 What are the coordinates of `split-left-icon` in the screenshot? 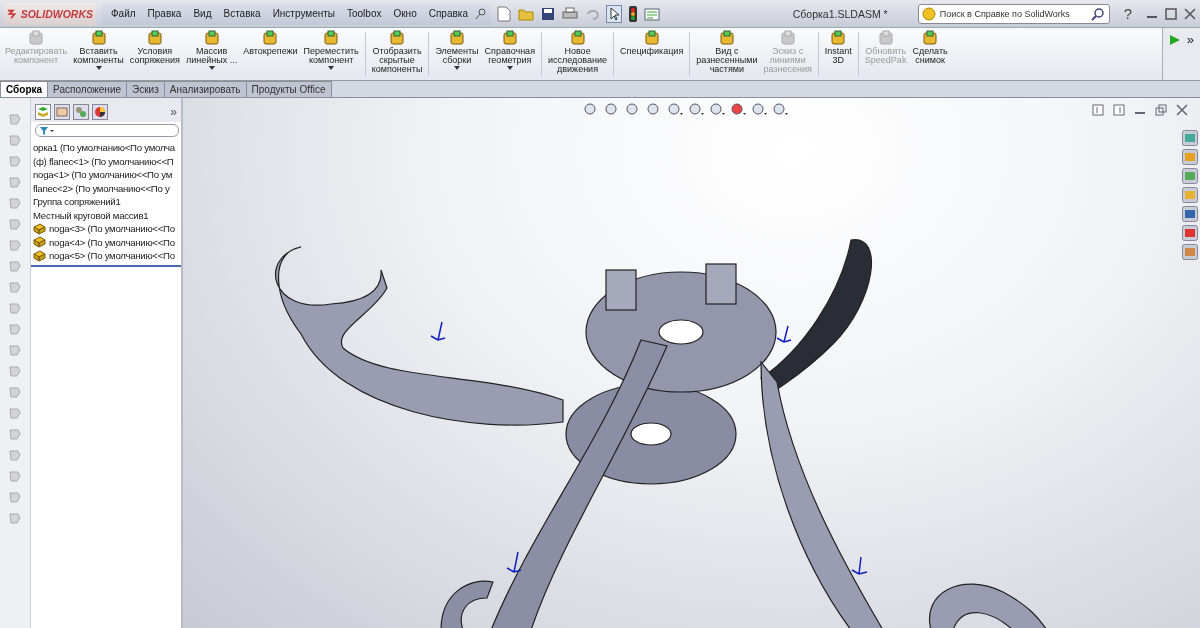 It's located at (1098, 110).